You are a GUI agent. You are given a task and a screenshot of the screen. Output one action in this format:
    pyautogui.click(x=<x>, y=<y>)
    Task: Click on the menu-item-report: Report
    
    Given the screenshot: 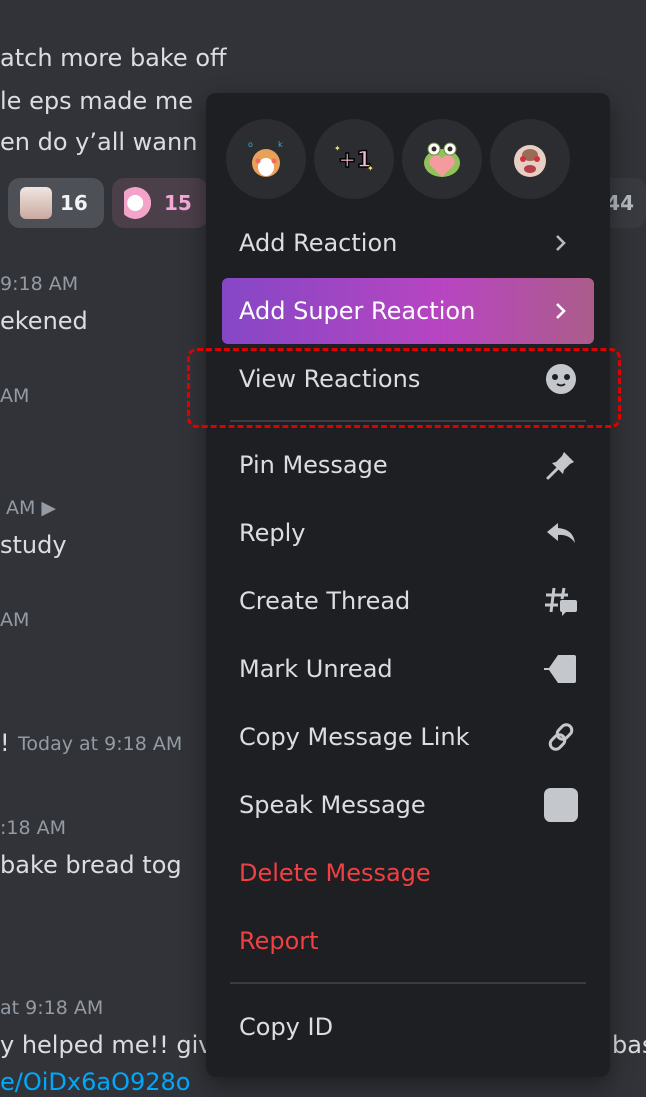 What is the action you would take?
    pyautogui.click(x=408, y=941)
    